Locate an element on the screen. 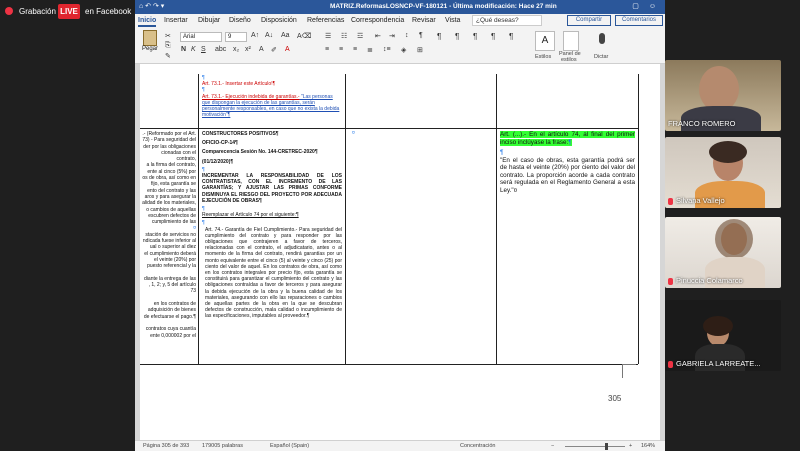  font-family-select: Arial is located at coordinates (201, 37).